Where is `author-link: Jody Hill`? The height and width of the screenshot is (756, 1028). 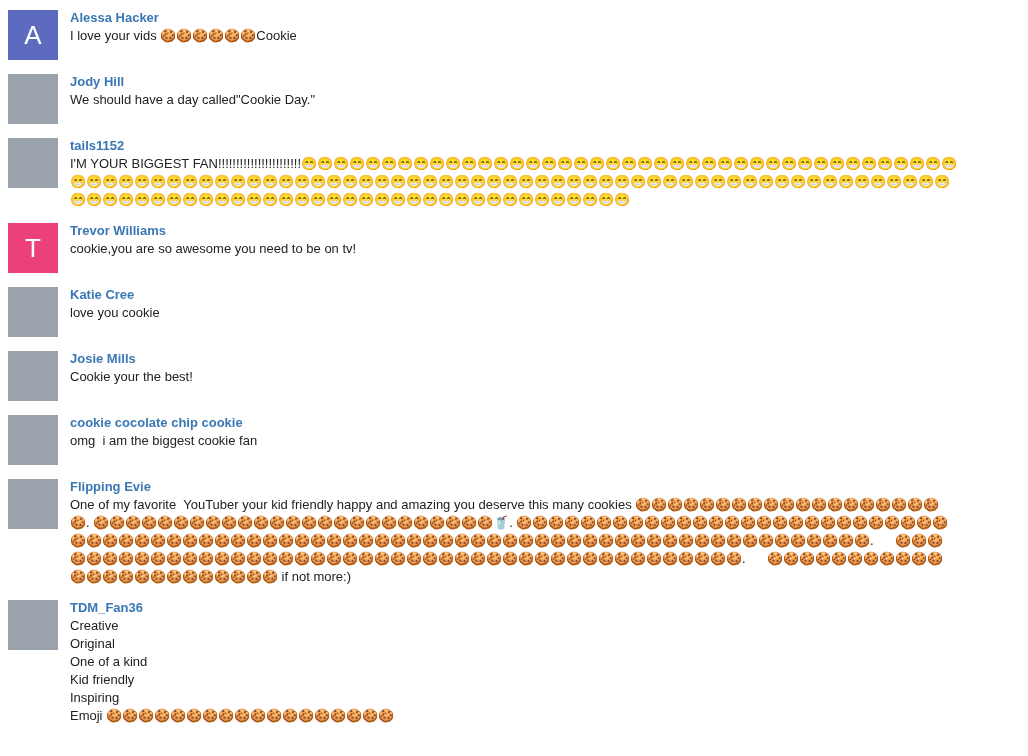
author-link: Jody Hill is located at coordinates (97, 81).